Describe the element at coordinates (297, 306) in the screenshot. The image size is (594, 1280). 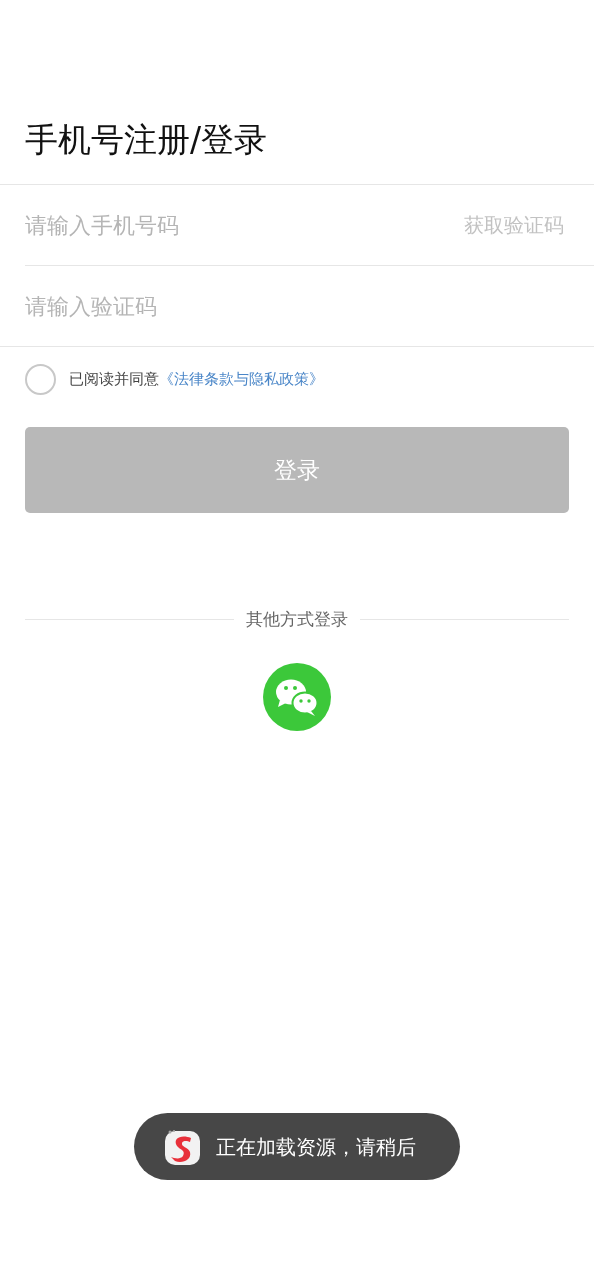
I see `code-input-field: 请输入验证码` at that location.